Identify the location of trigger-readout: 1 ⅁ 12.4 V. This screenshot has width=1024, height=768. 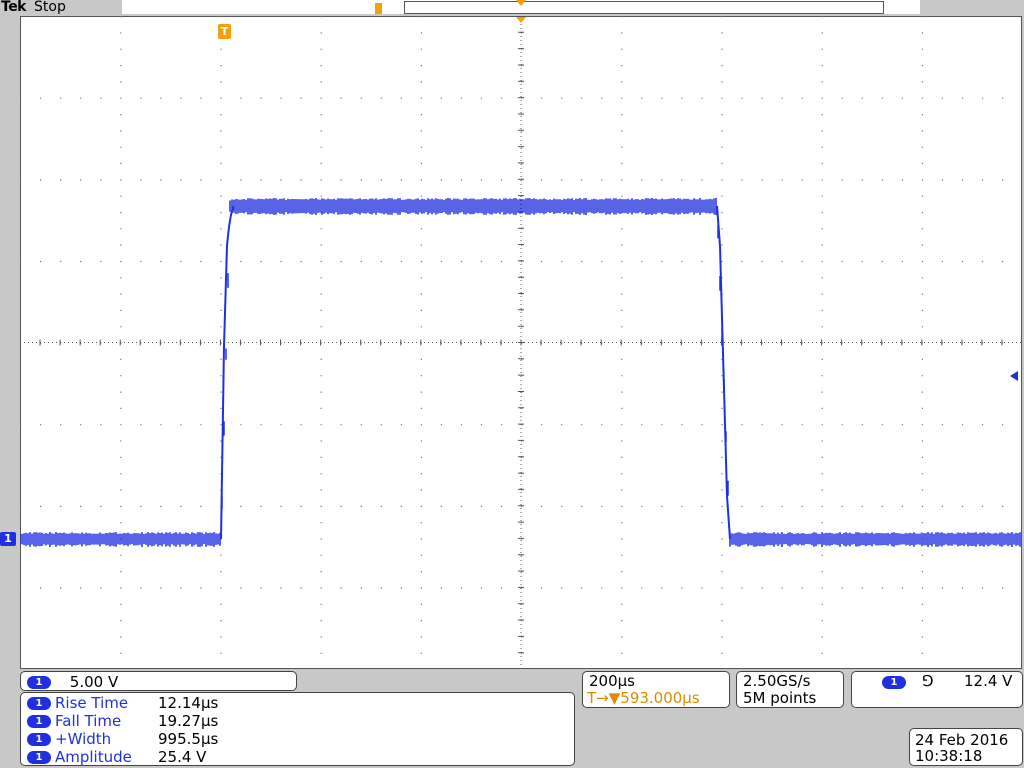
(937, 689).